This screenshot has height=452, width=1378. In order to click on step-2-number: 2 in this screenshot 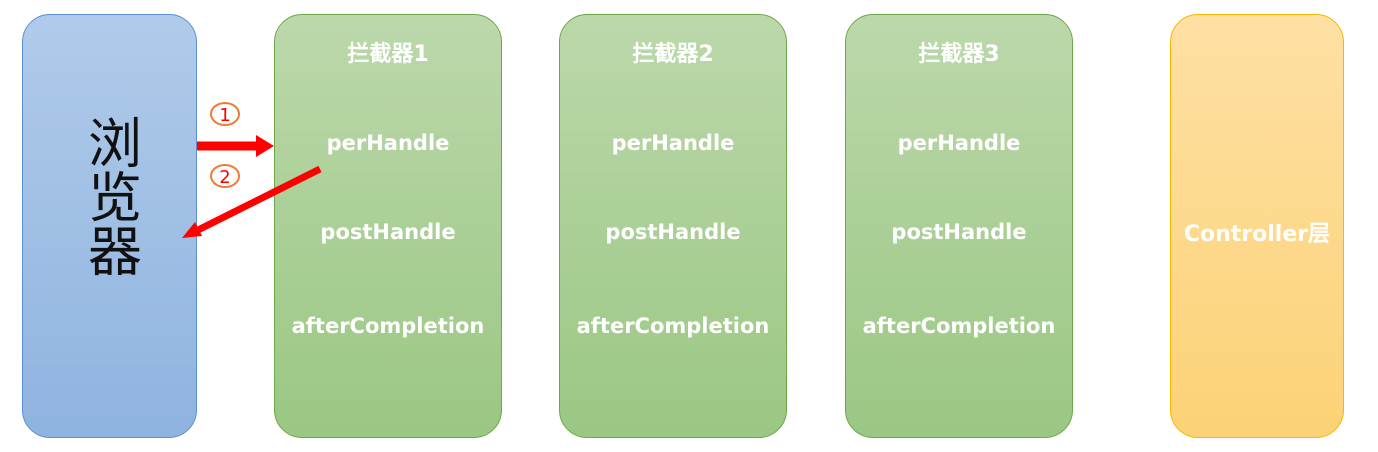, I will do `click(224, 177)`.